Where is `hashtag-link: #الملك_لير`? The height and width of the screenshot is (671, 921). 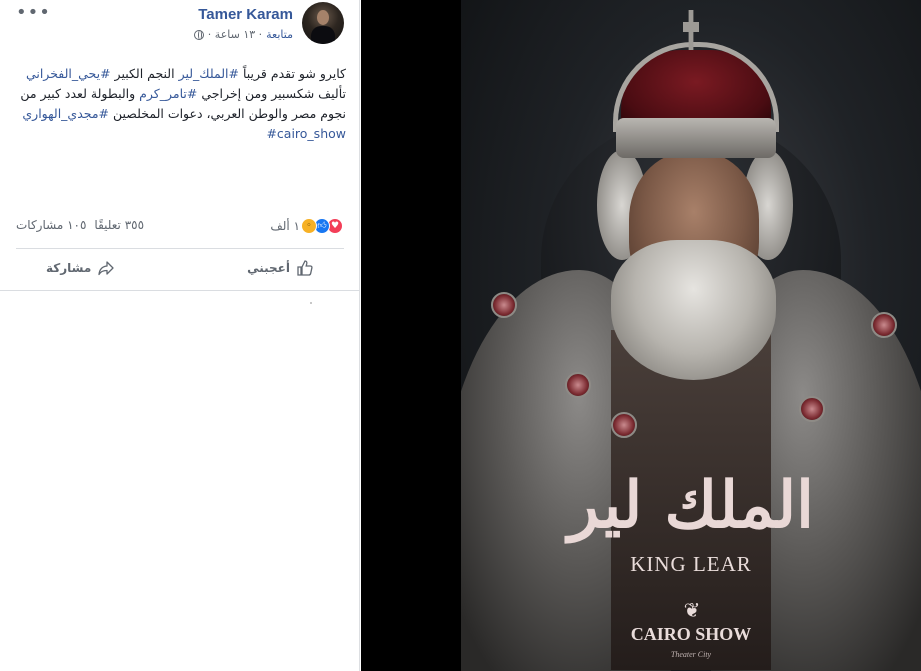 hashtag-link: #الملك_لير is located at coordinates (209, 73).